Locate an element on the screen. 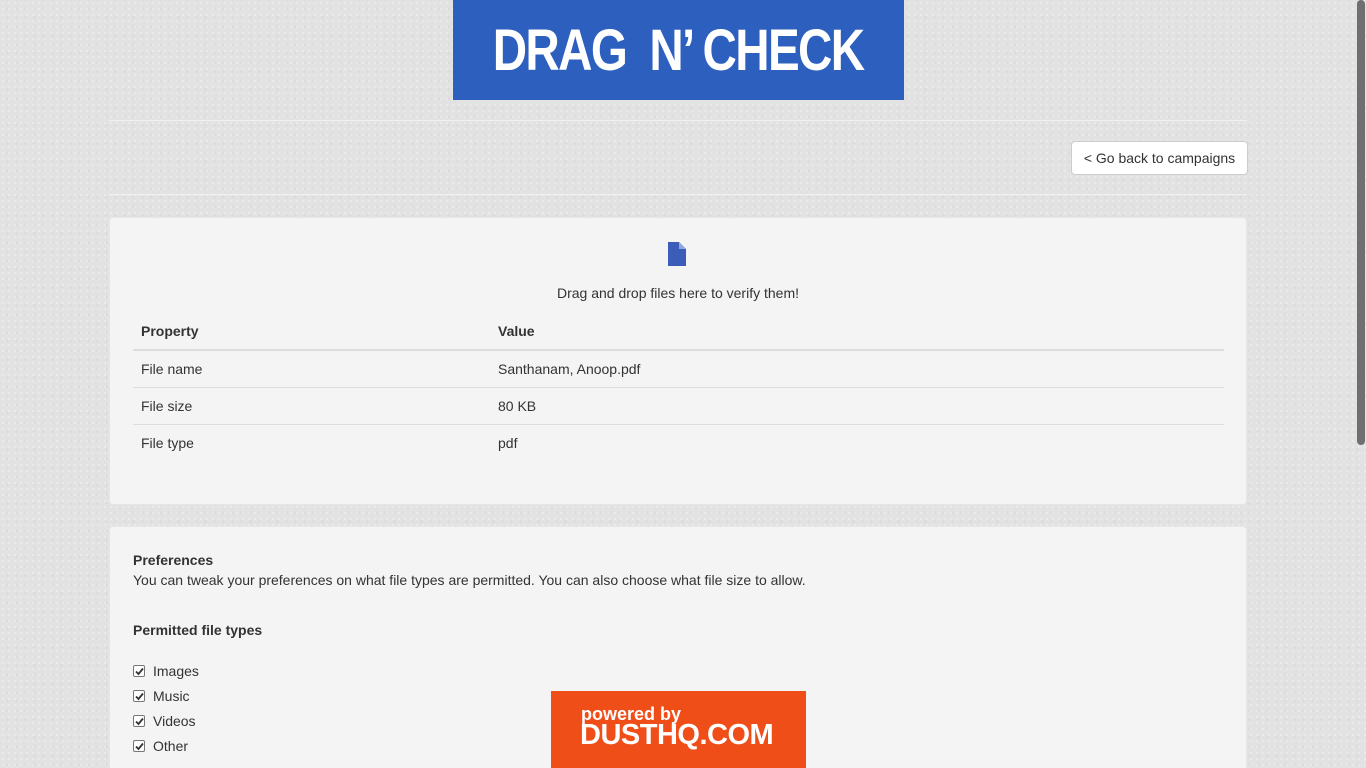 This screenshot has width=1366, height=768. table-row: File name Santhanam, Anoop.pdf is located at coordinates (678, 369).